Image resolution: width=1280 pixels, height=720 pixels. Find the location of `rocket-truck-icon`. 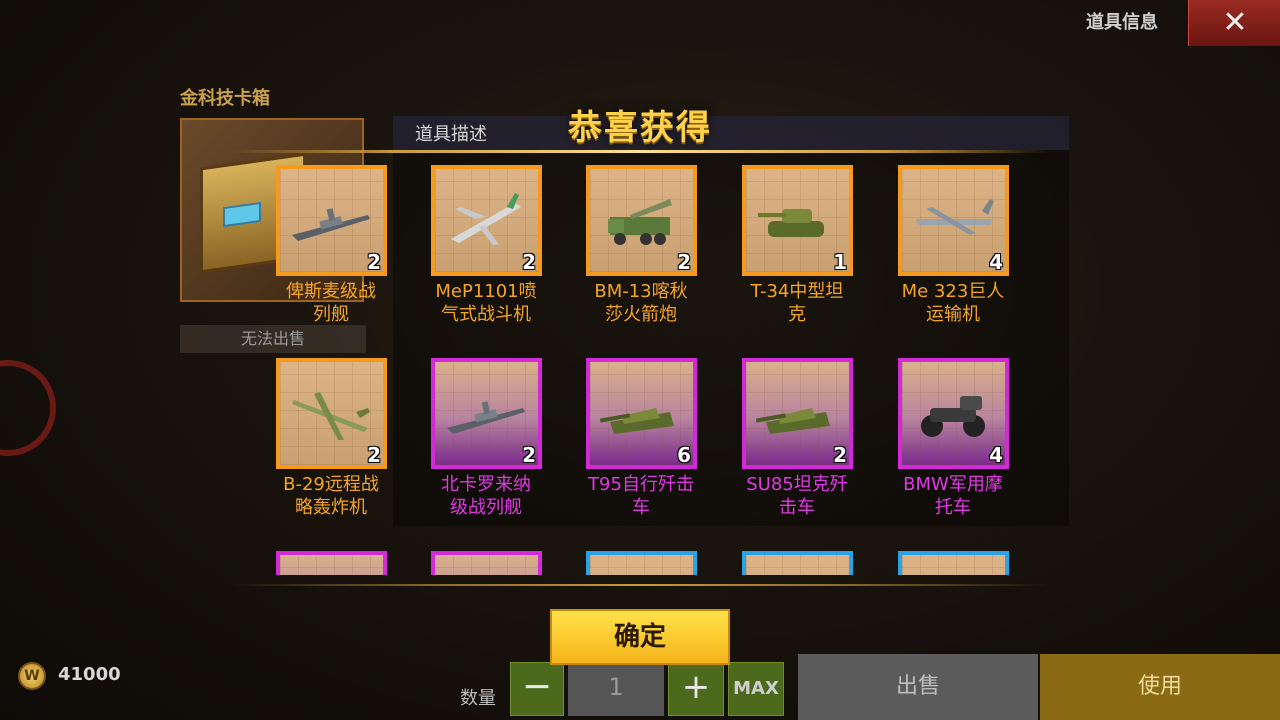

rocket-truck-icon is located at coordinates (640, 222).